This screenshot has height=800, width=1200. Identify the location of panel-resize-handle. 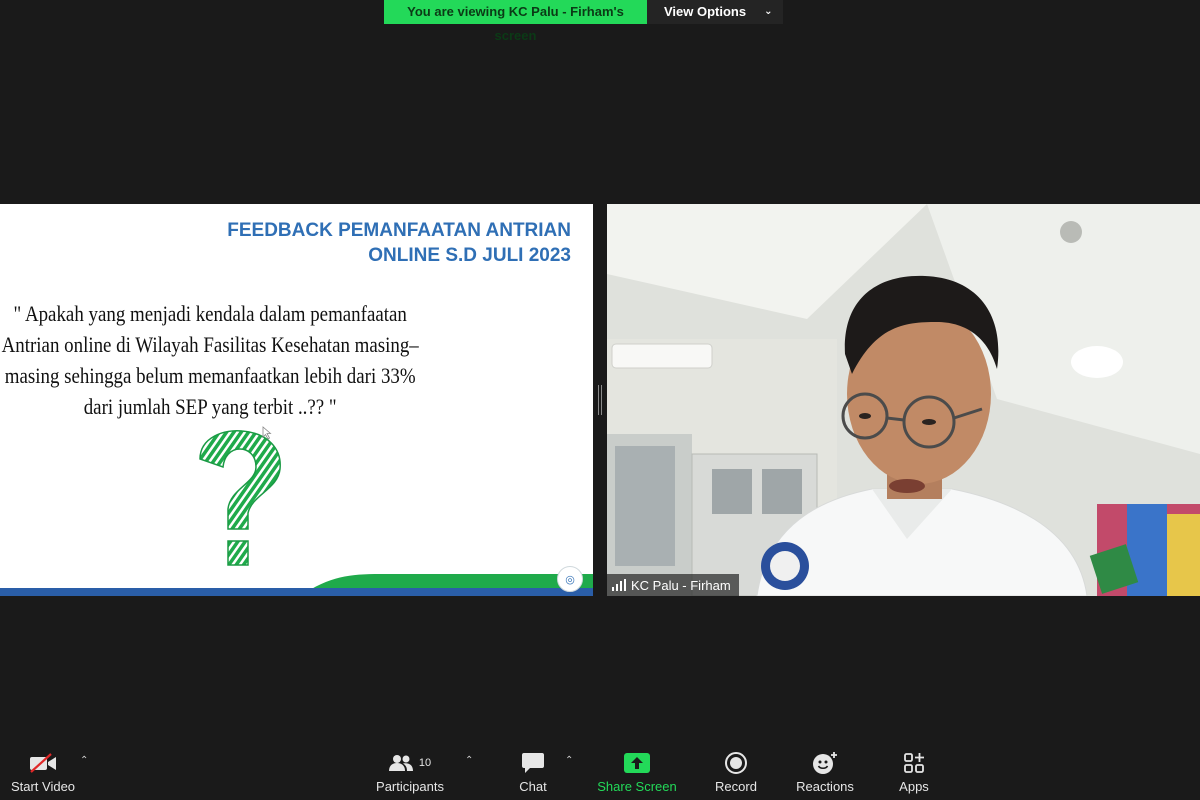
(600, 400).